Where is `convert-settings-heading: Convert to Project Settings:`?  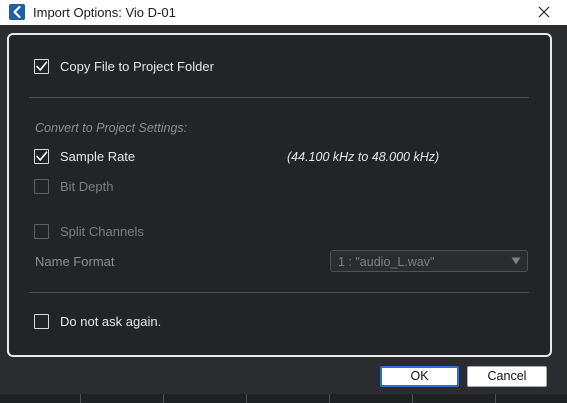 convert-settings-heading: Convert to Project Settings: is located at coordinates (111, 128).